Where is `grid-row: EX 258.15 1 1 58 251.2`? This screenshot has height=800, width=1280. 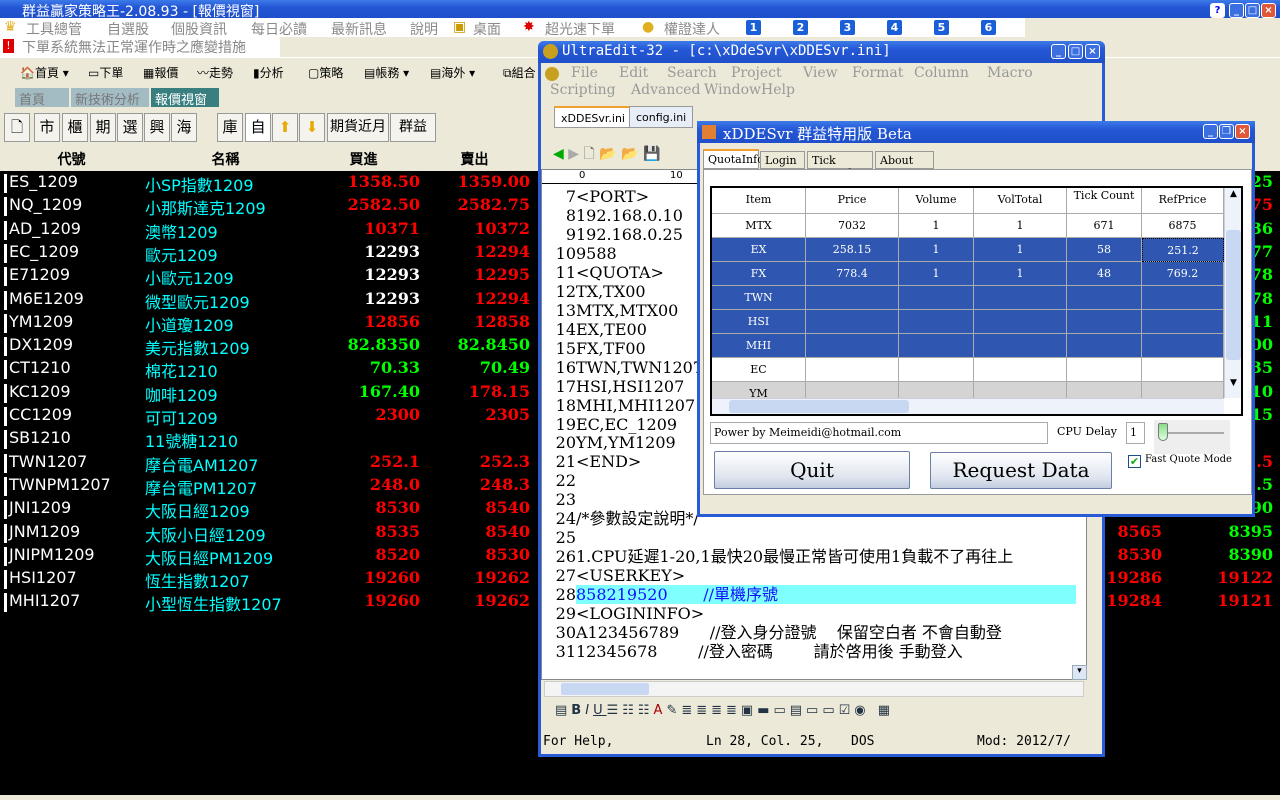
grid-row: EX 258.15 1 1 58 251.2 is located at coordinates (968, 250).